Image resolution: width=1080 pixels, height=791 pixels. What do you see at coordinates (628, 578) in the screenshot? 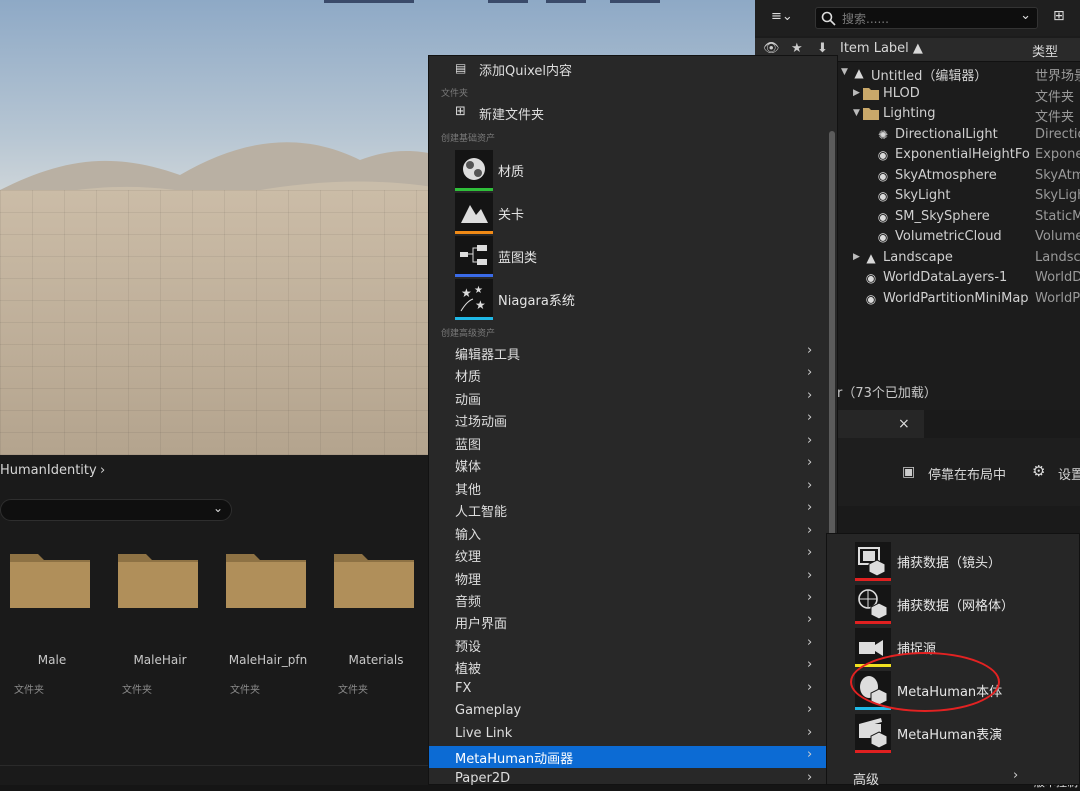
I see `menu-item-advanced: 物理 ›` at bounding box center [628, 578].